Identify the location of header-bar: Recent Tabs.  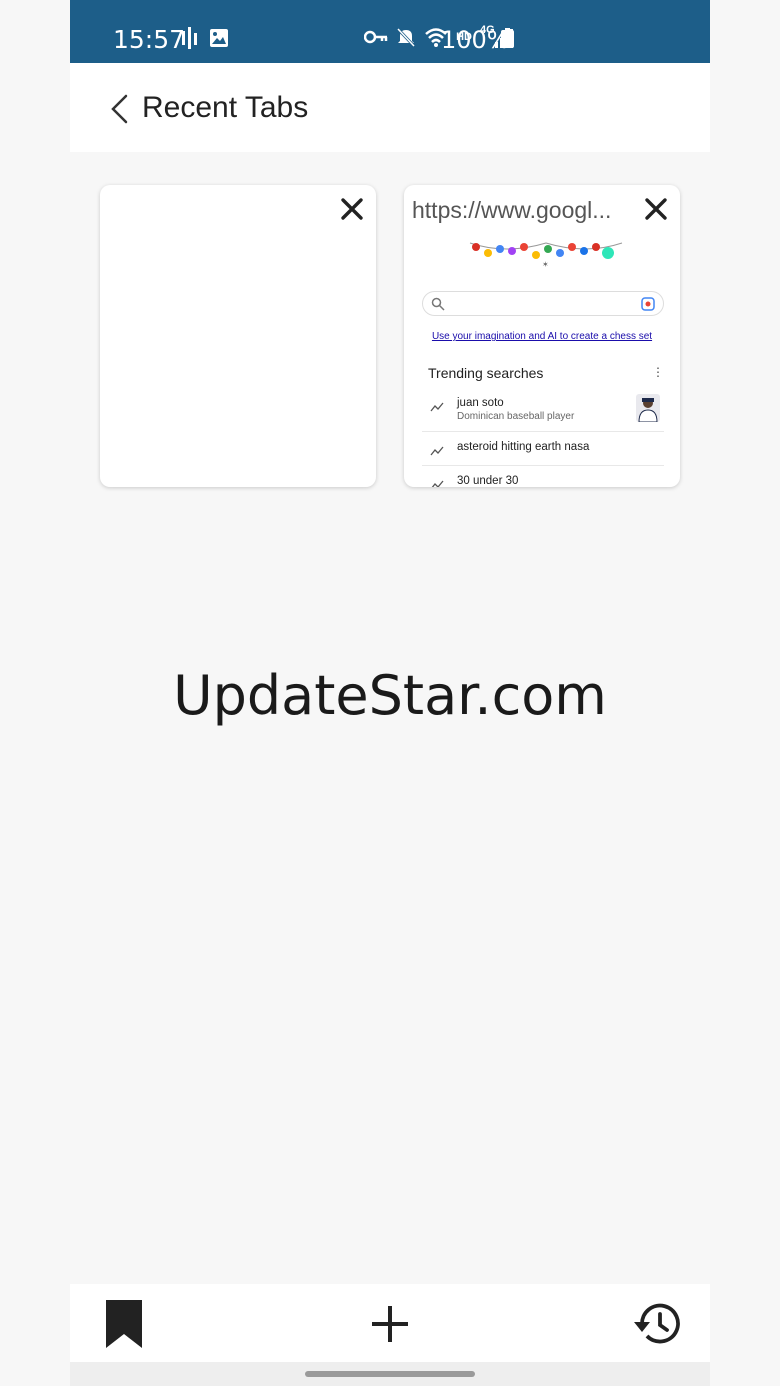
(390, 107).